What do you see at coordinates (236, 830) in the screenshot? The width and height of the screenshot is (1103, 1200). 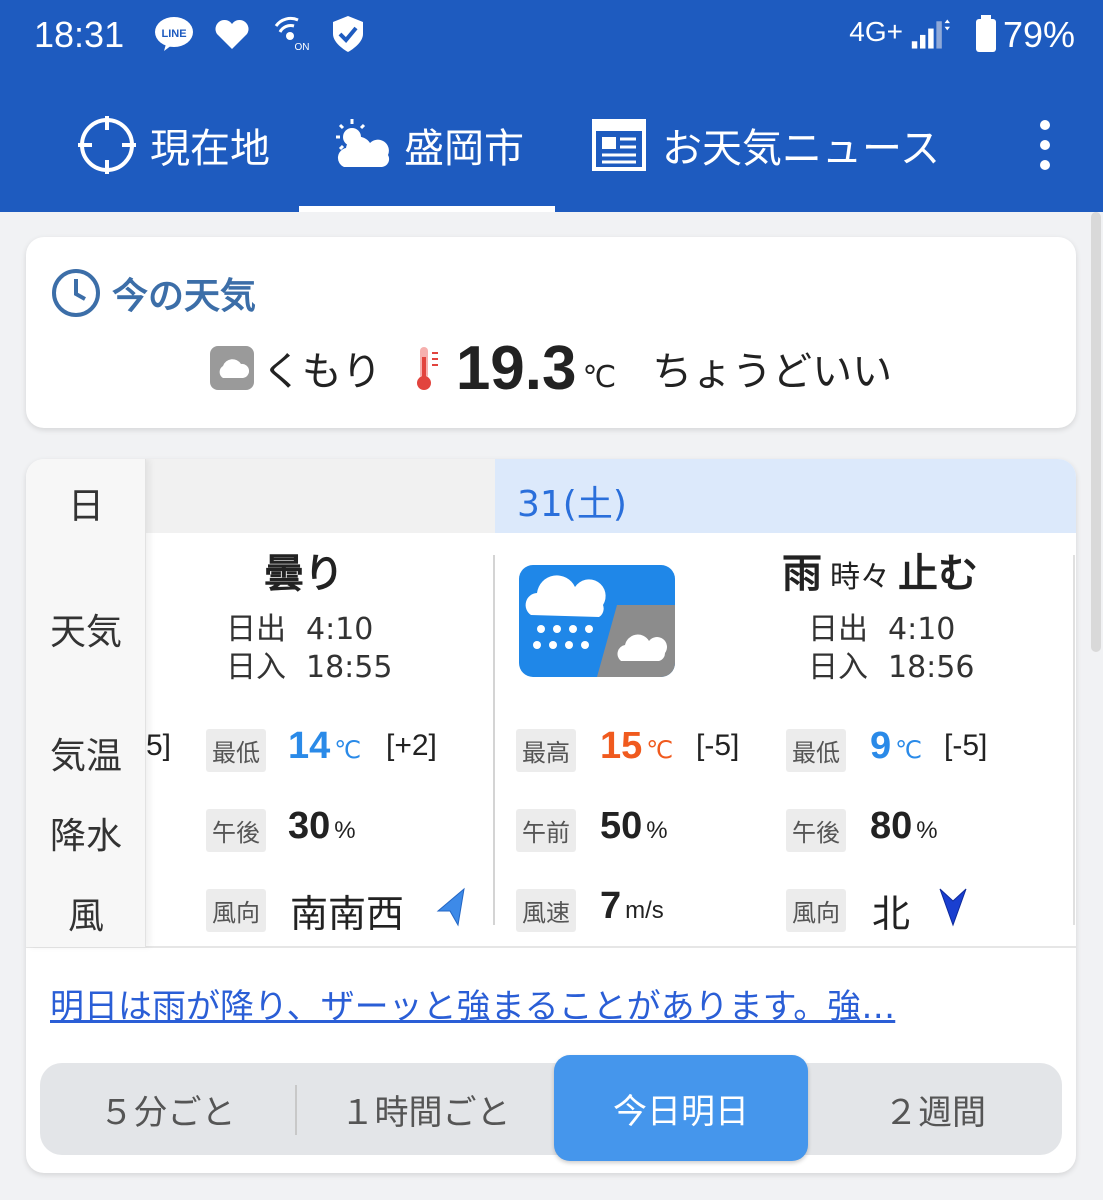 I see `precip-label: 午後` at bounding box center [236, 830].